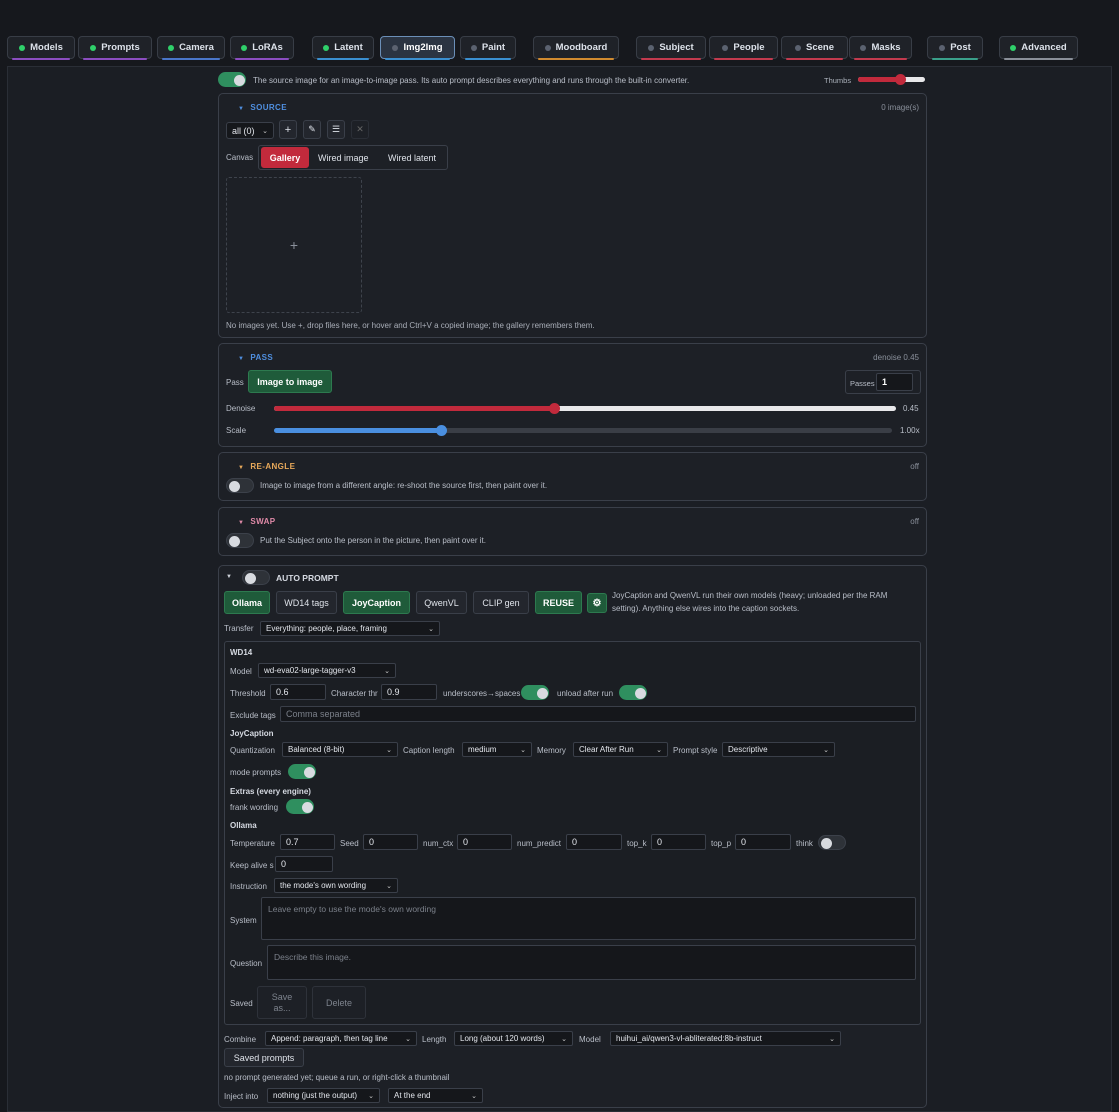  I want to click on keep-alive-input: 0, so click(304, 864).